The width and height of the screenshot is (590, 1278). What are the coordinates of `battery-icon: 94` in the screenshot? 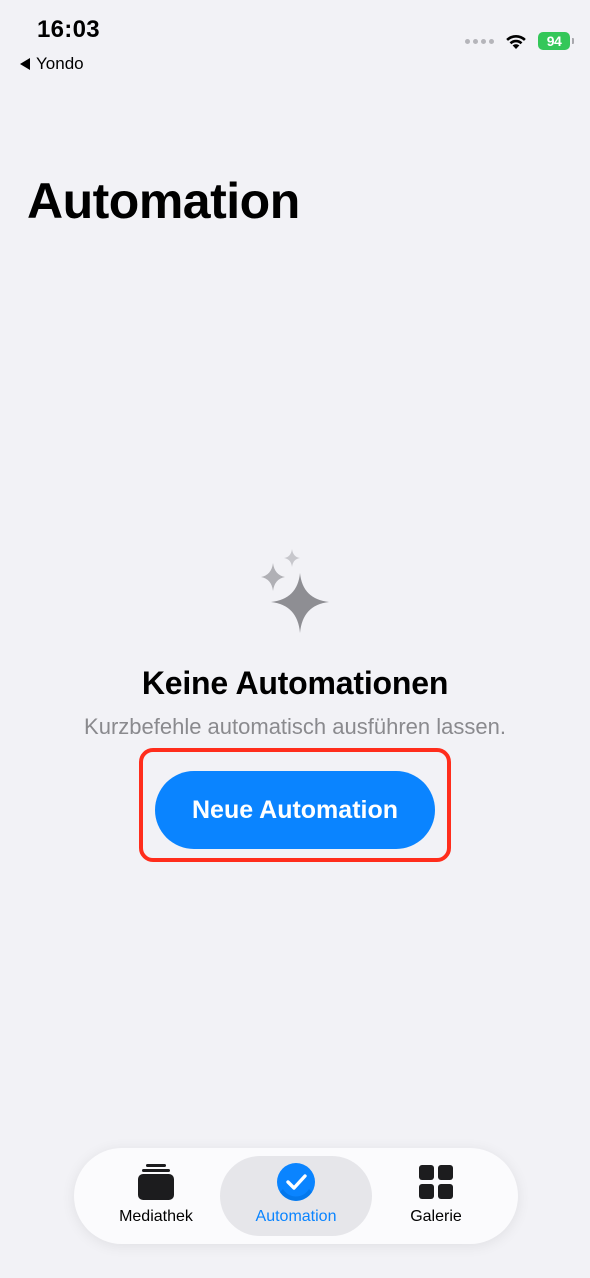 It's located at (556, 41).